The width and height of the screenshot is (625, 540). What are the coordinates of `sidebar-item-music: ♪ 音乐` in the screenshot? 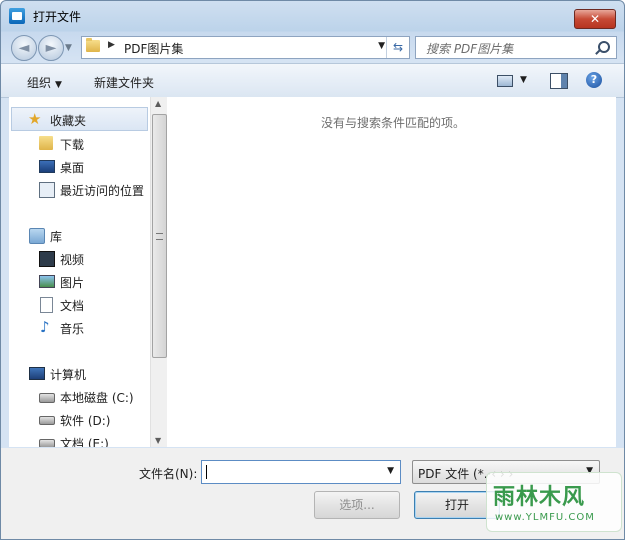 It's located at (79, 327).